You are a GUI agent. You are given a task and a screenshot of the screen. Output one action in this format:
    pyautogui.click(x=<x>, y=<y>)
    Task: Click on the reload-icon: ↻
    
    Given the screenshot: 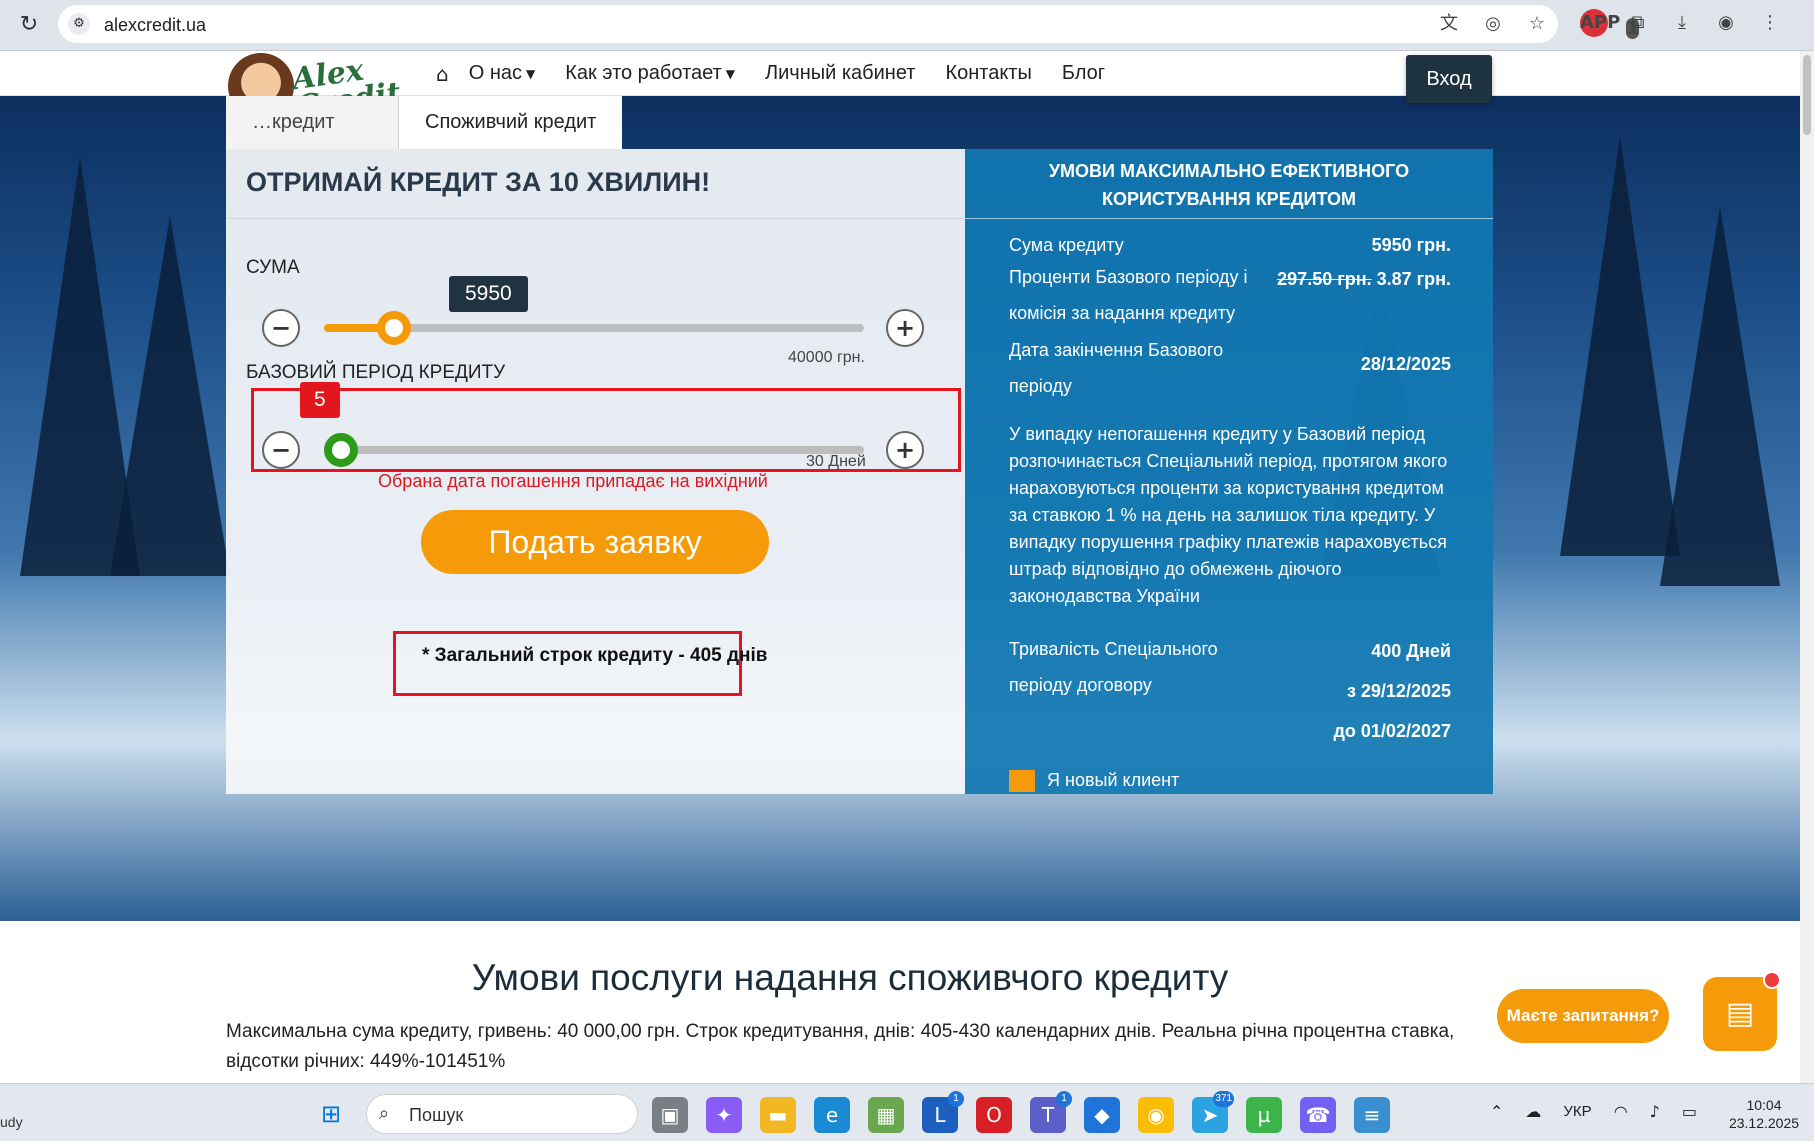 What is the action you would take?
    pyautogui.click(x=29, y=25)
    